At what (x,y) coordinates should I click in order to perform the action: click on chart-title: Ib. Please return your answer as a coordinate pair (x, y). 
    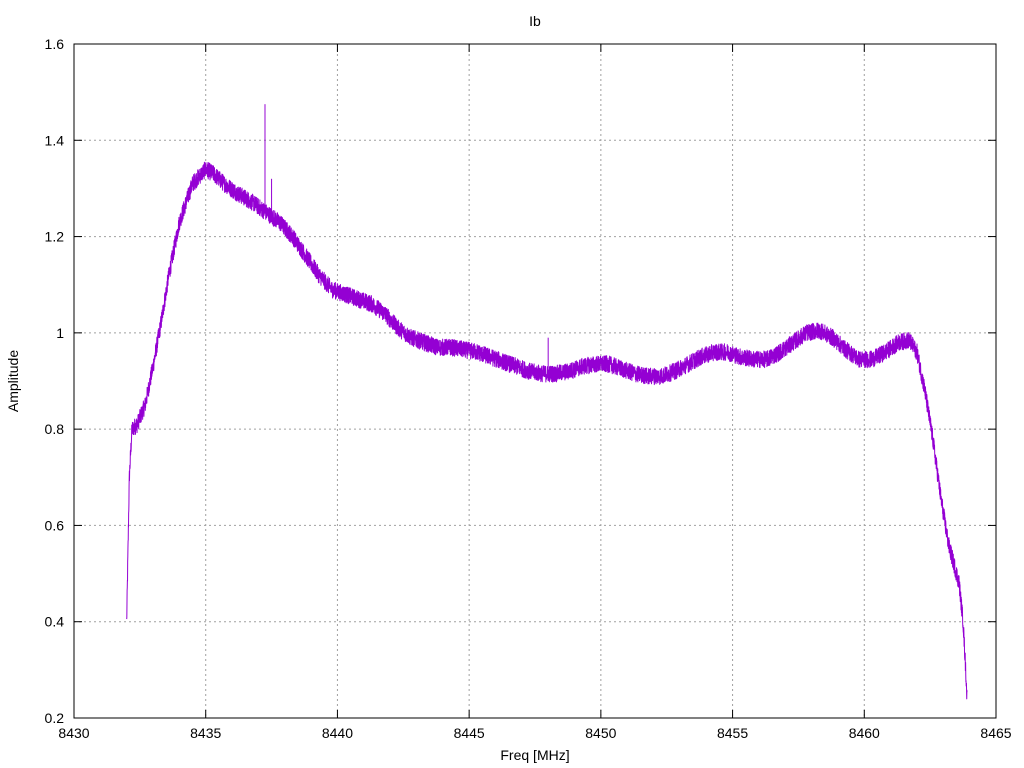
    Looking at the image, I should click on (535, 21).